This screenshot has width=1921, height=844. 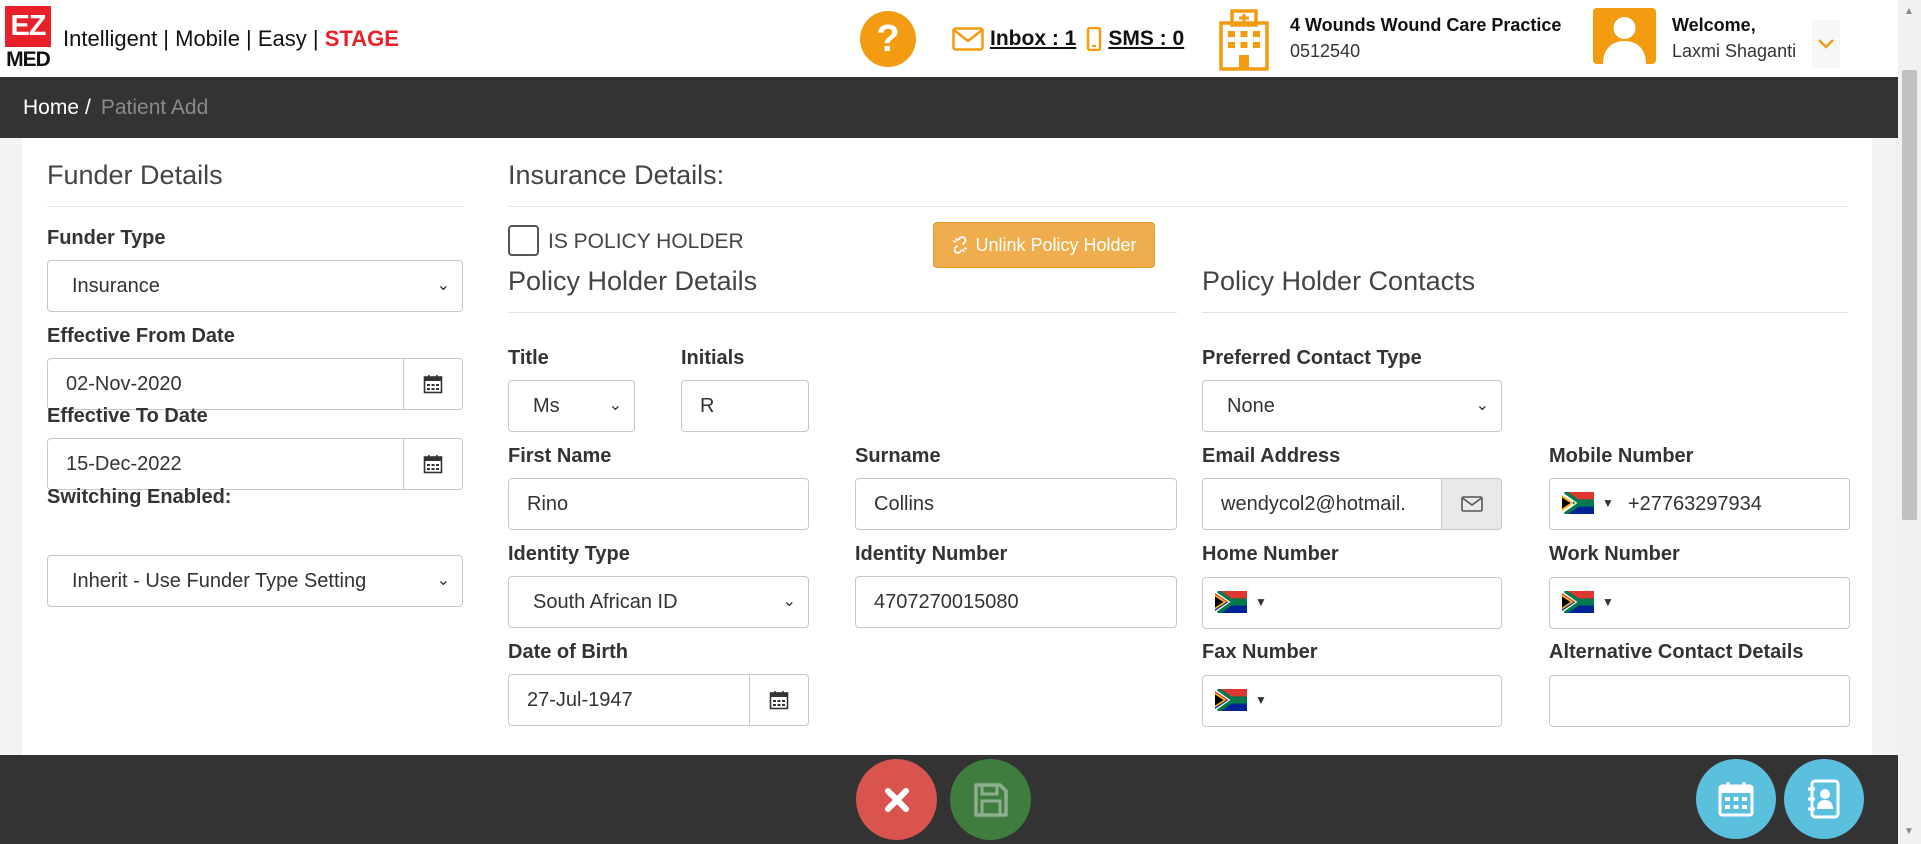 I want to click on surname-label: Surname, so click(x=898, y=456).